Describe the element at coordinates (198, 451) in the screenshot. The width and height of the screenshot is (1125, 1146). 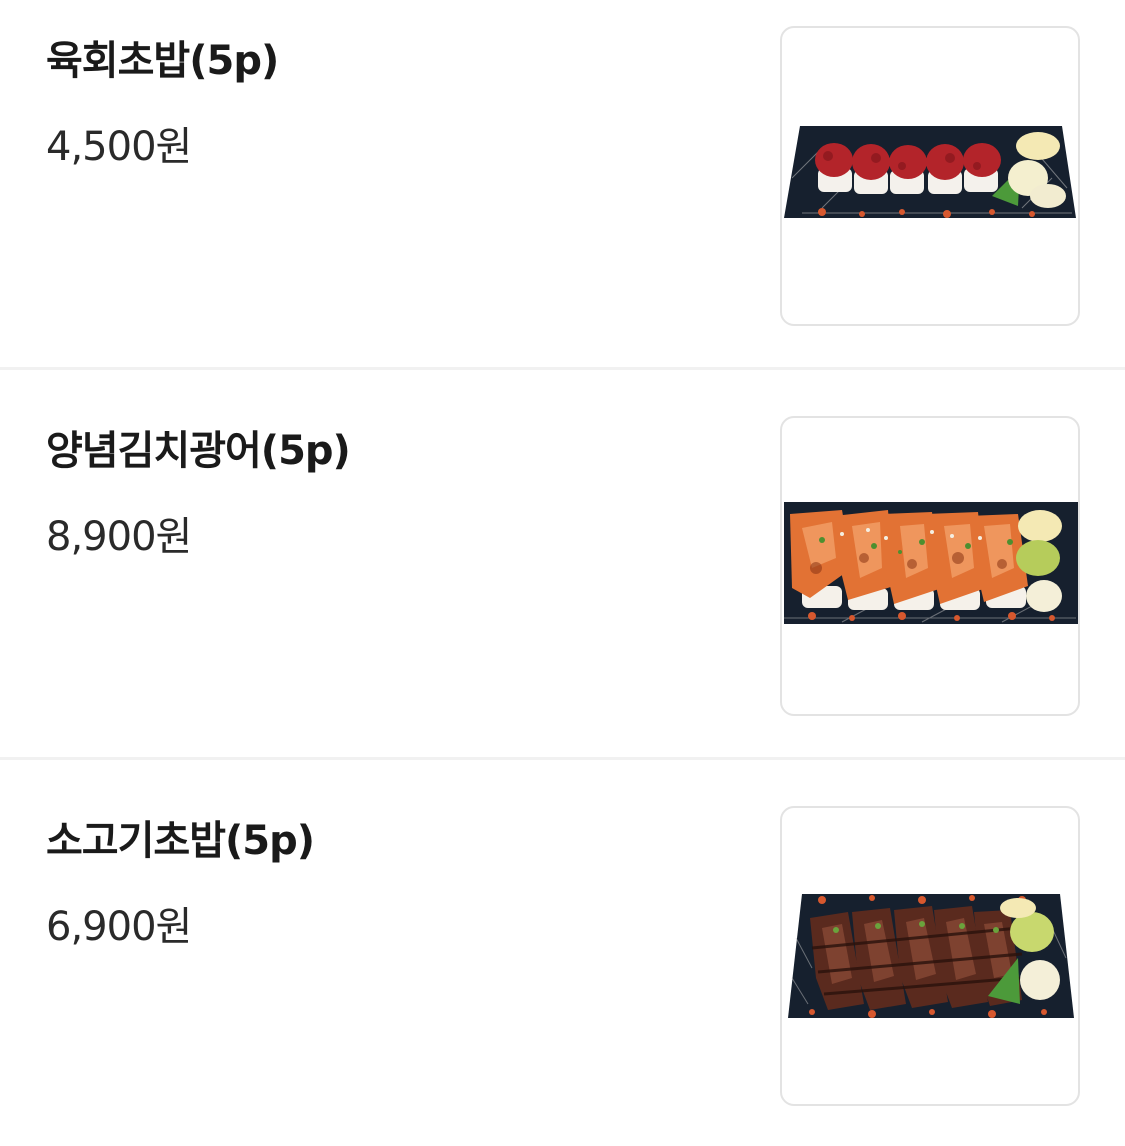
I see `menu-item-name: 양념김치광어(5p)` at that location.